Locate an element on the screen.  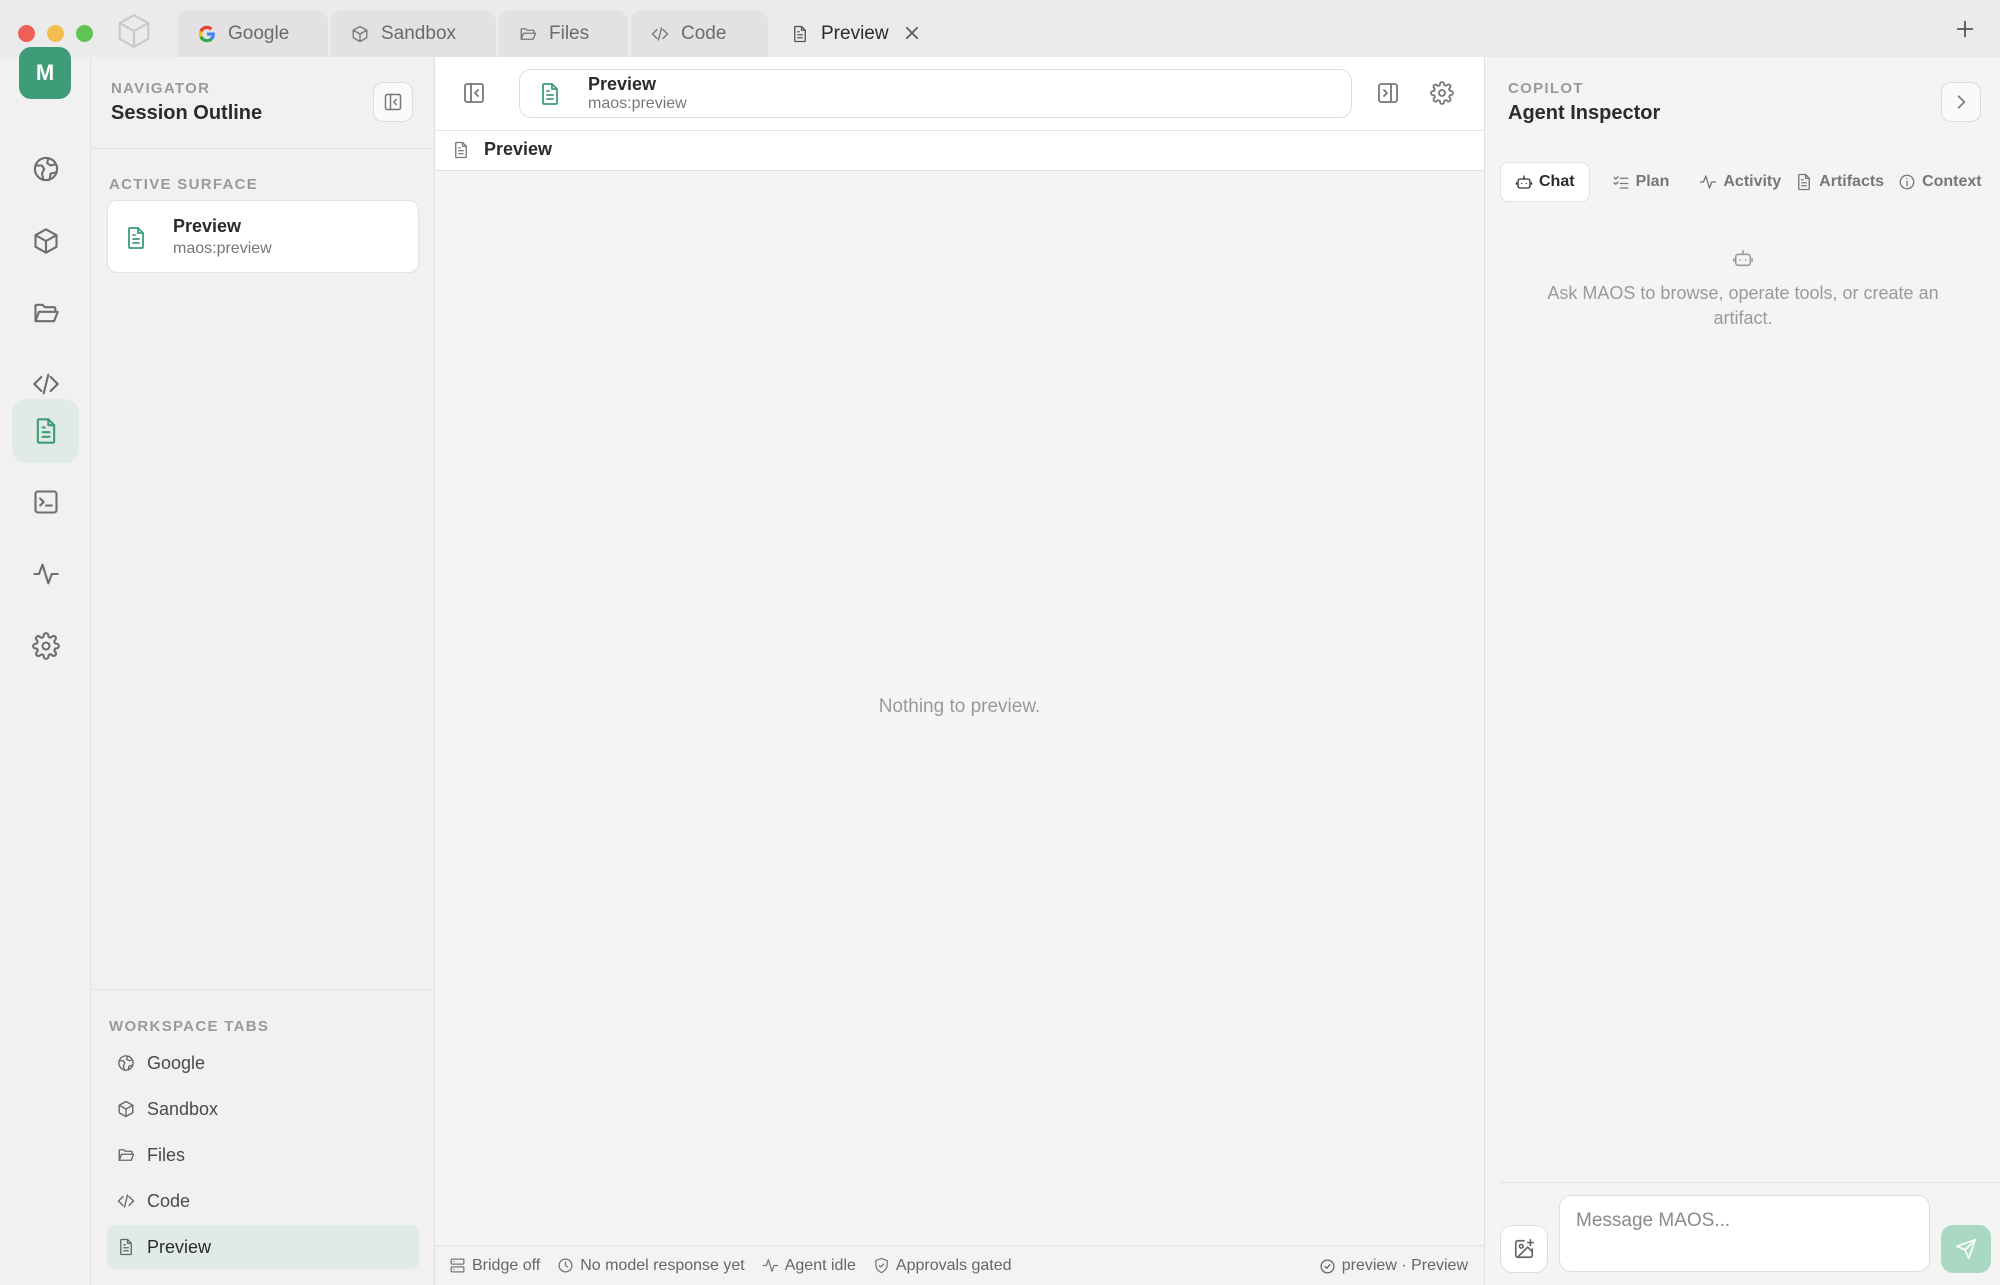
rail-terminal-button is located at coordinates (45, 502).